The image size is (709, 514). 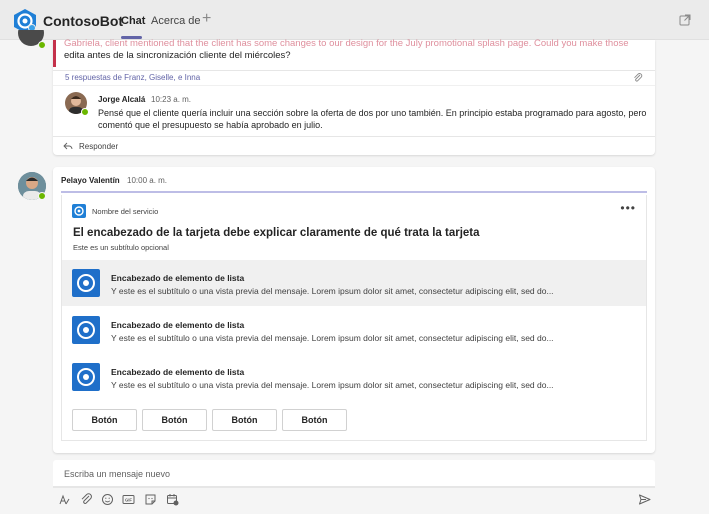 I want to click on app-header: ContosoBot Chat Acerca de +, so click(x=354, y=20).